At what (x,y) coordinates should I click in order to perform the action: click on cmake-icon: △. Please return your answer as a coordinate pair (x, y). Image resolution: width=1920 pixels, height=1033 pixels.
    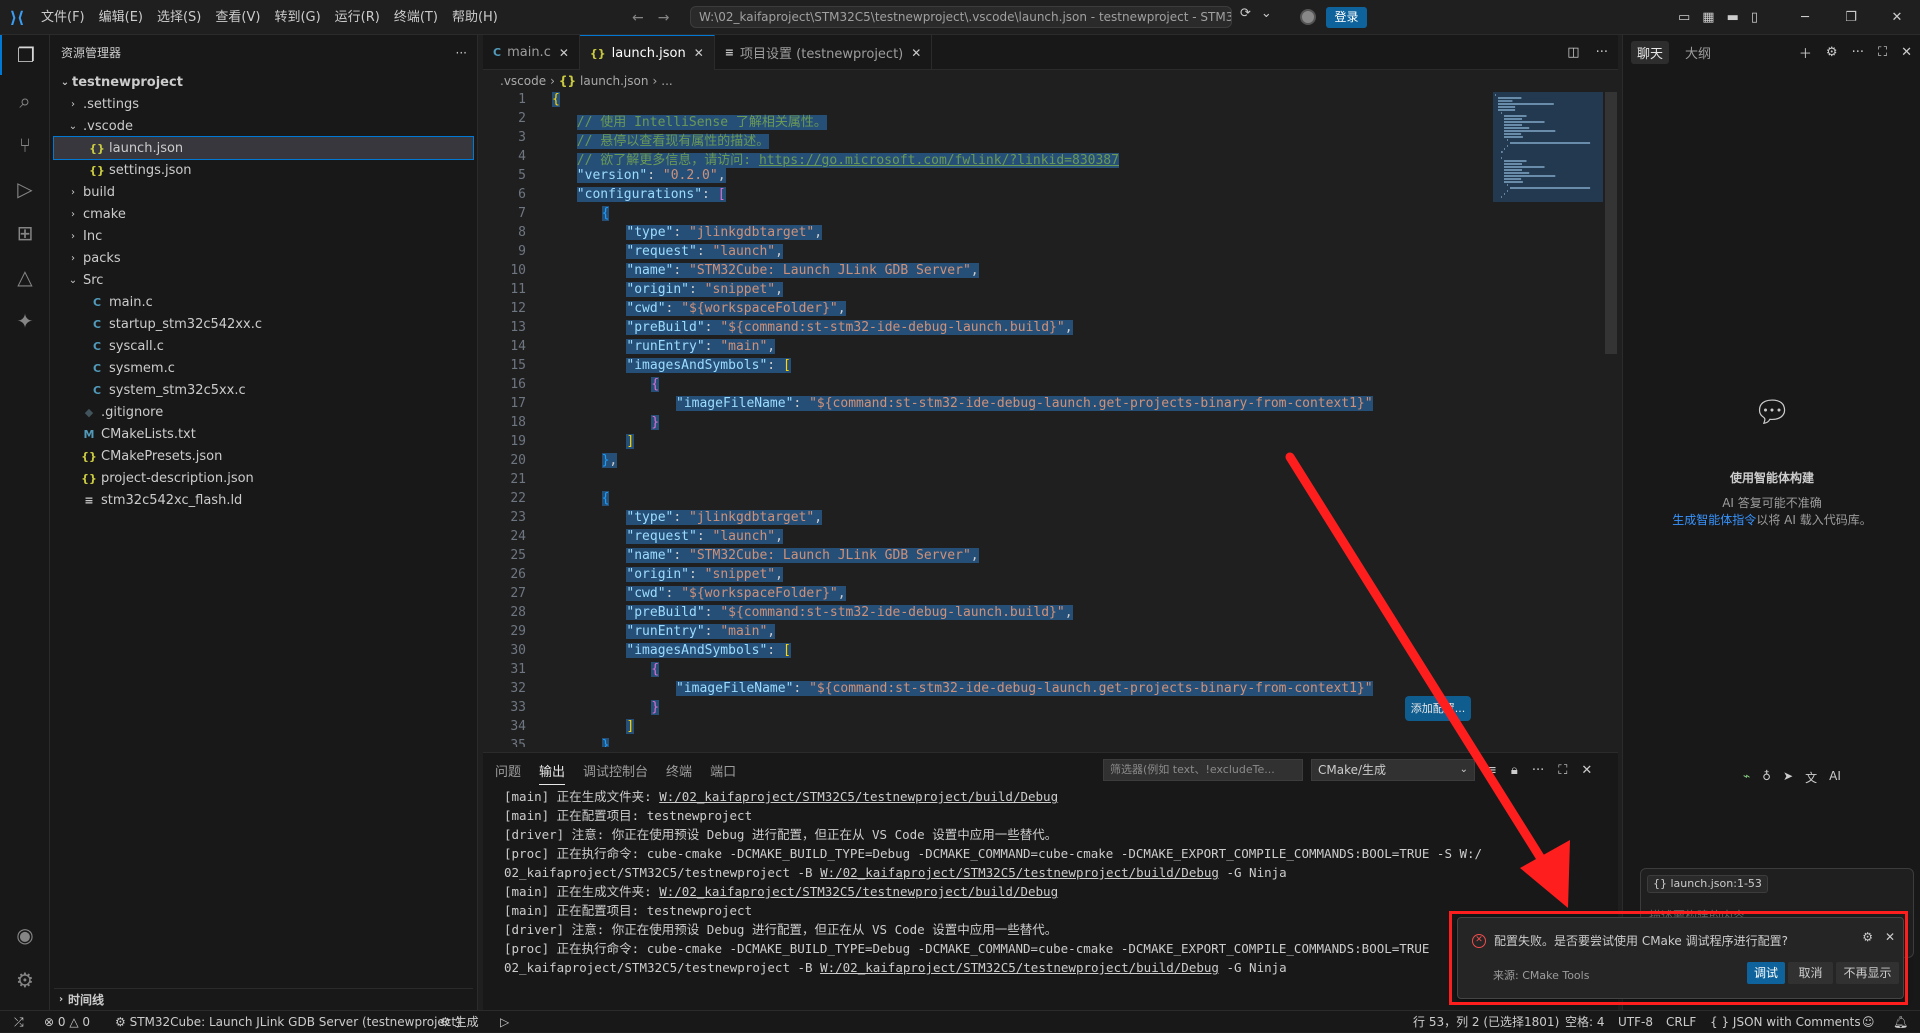
    Looking at the image, I should click on (25, 277).